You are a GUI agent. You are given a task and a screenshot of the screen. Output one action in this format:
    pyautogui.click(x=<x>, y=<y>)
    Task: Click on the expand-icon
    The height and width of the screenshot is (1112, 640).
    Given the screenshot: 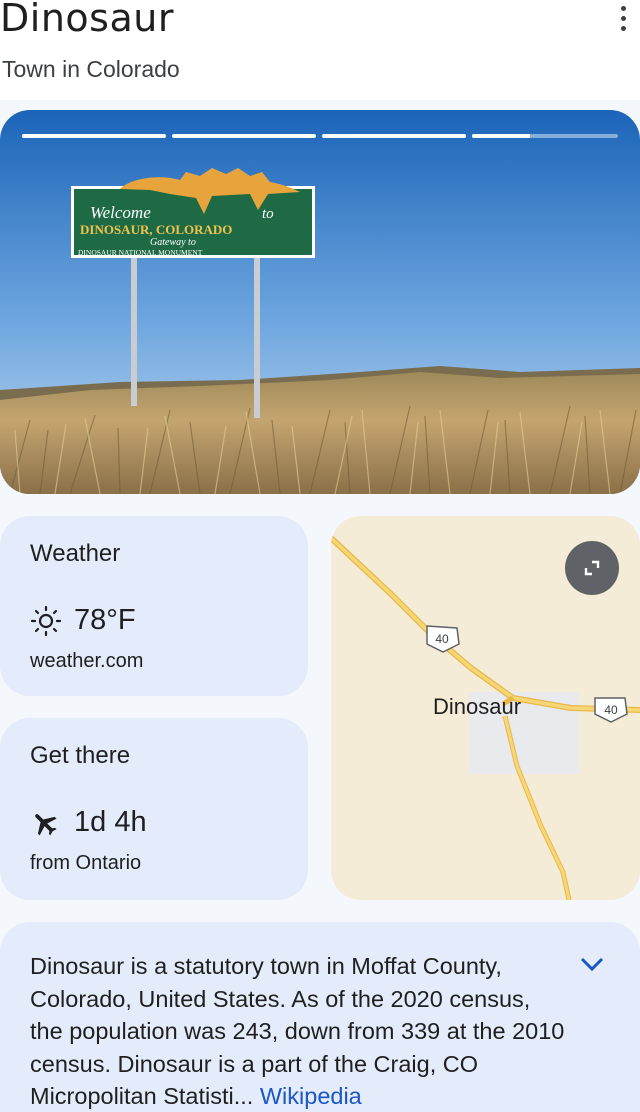 What is the action you would take?
    pyautogui.click(x=592, y=568)
    